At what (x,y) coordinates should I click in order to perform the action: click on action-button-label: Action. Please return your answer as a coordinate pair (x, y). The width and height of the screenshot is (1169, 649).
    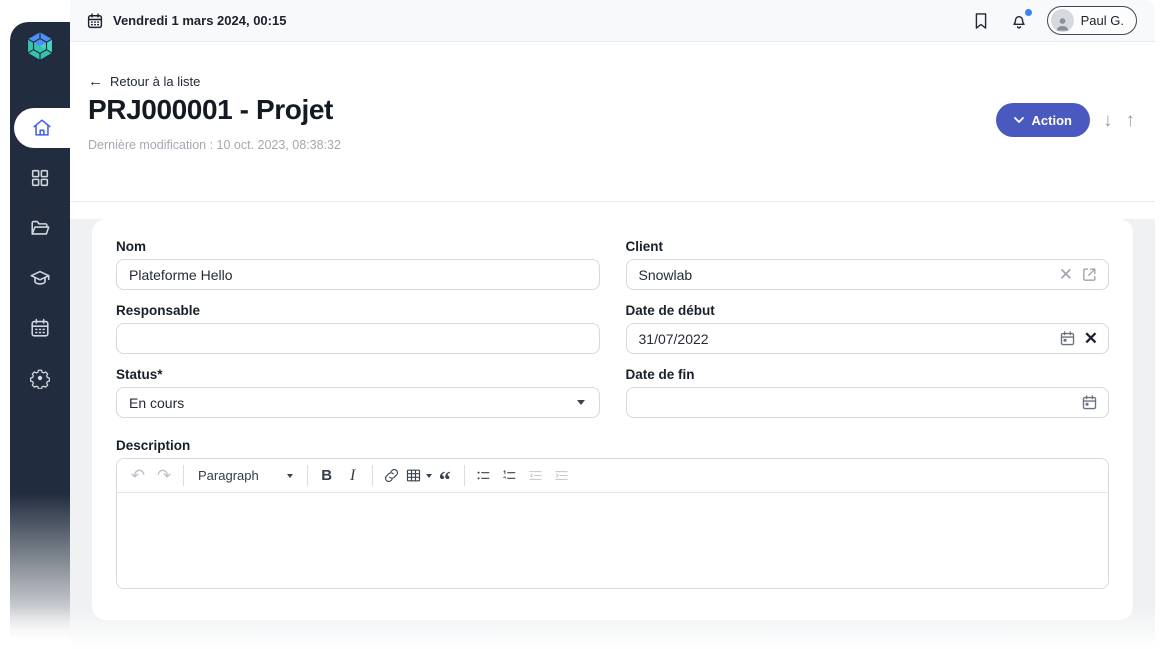
    Looking at the image, I should click on (1051, 120).